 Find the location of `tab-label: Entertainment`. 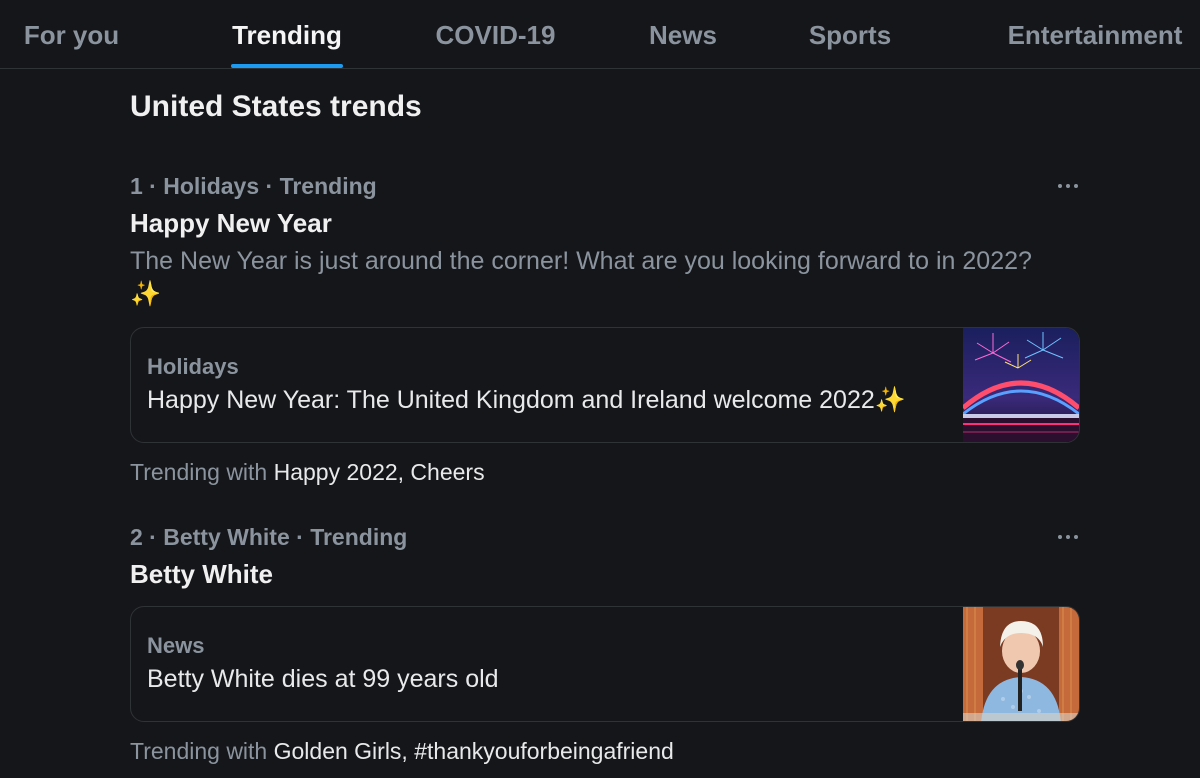

tab-label: Entertainment is located at coordinates (1095, 35).